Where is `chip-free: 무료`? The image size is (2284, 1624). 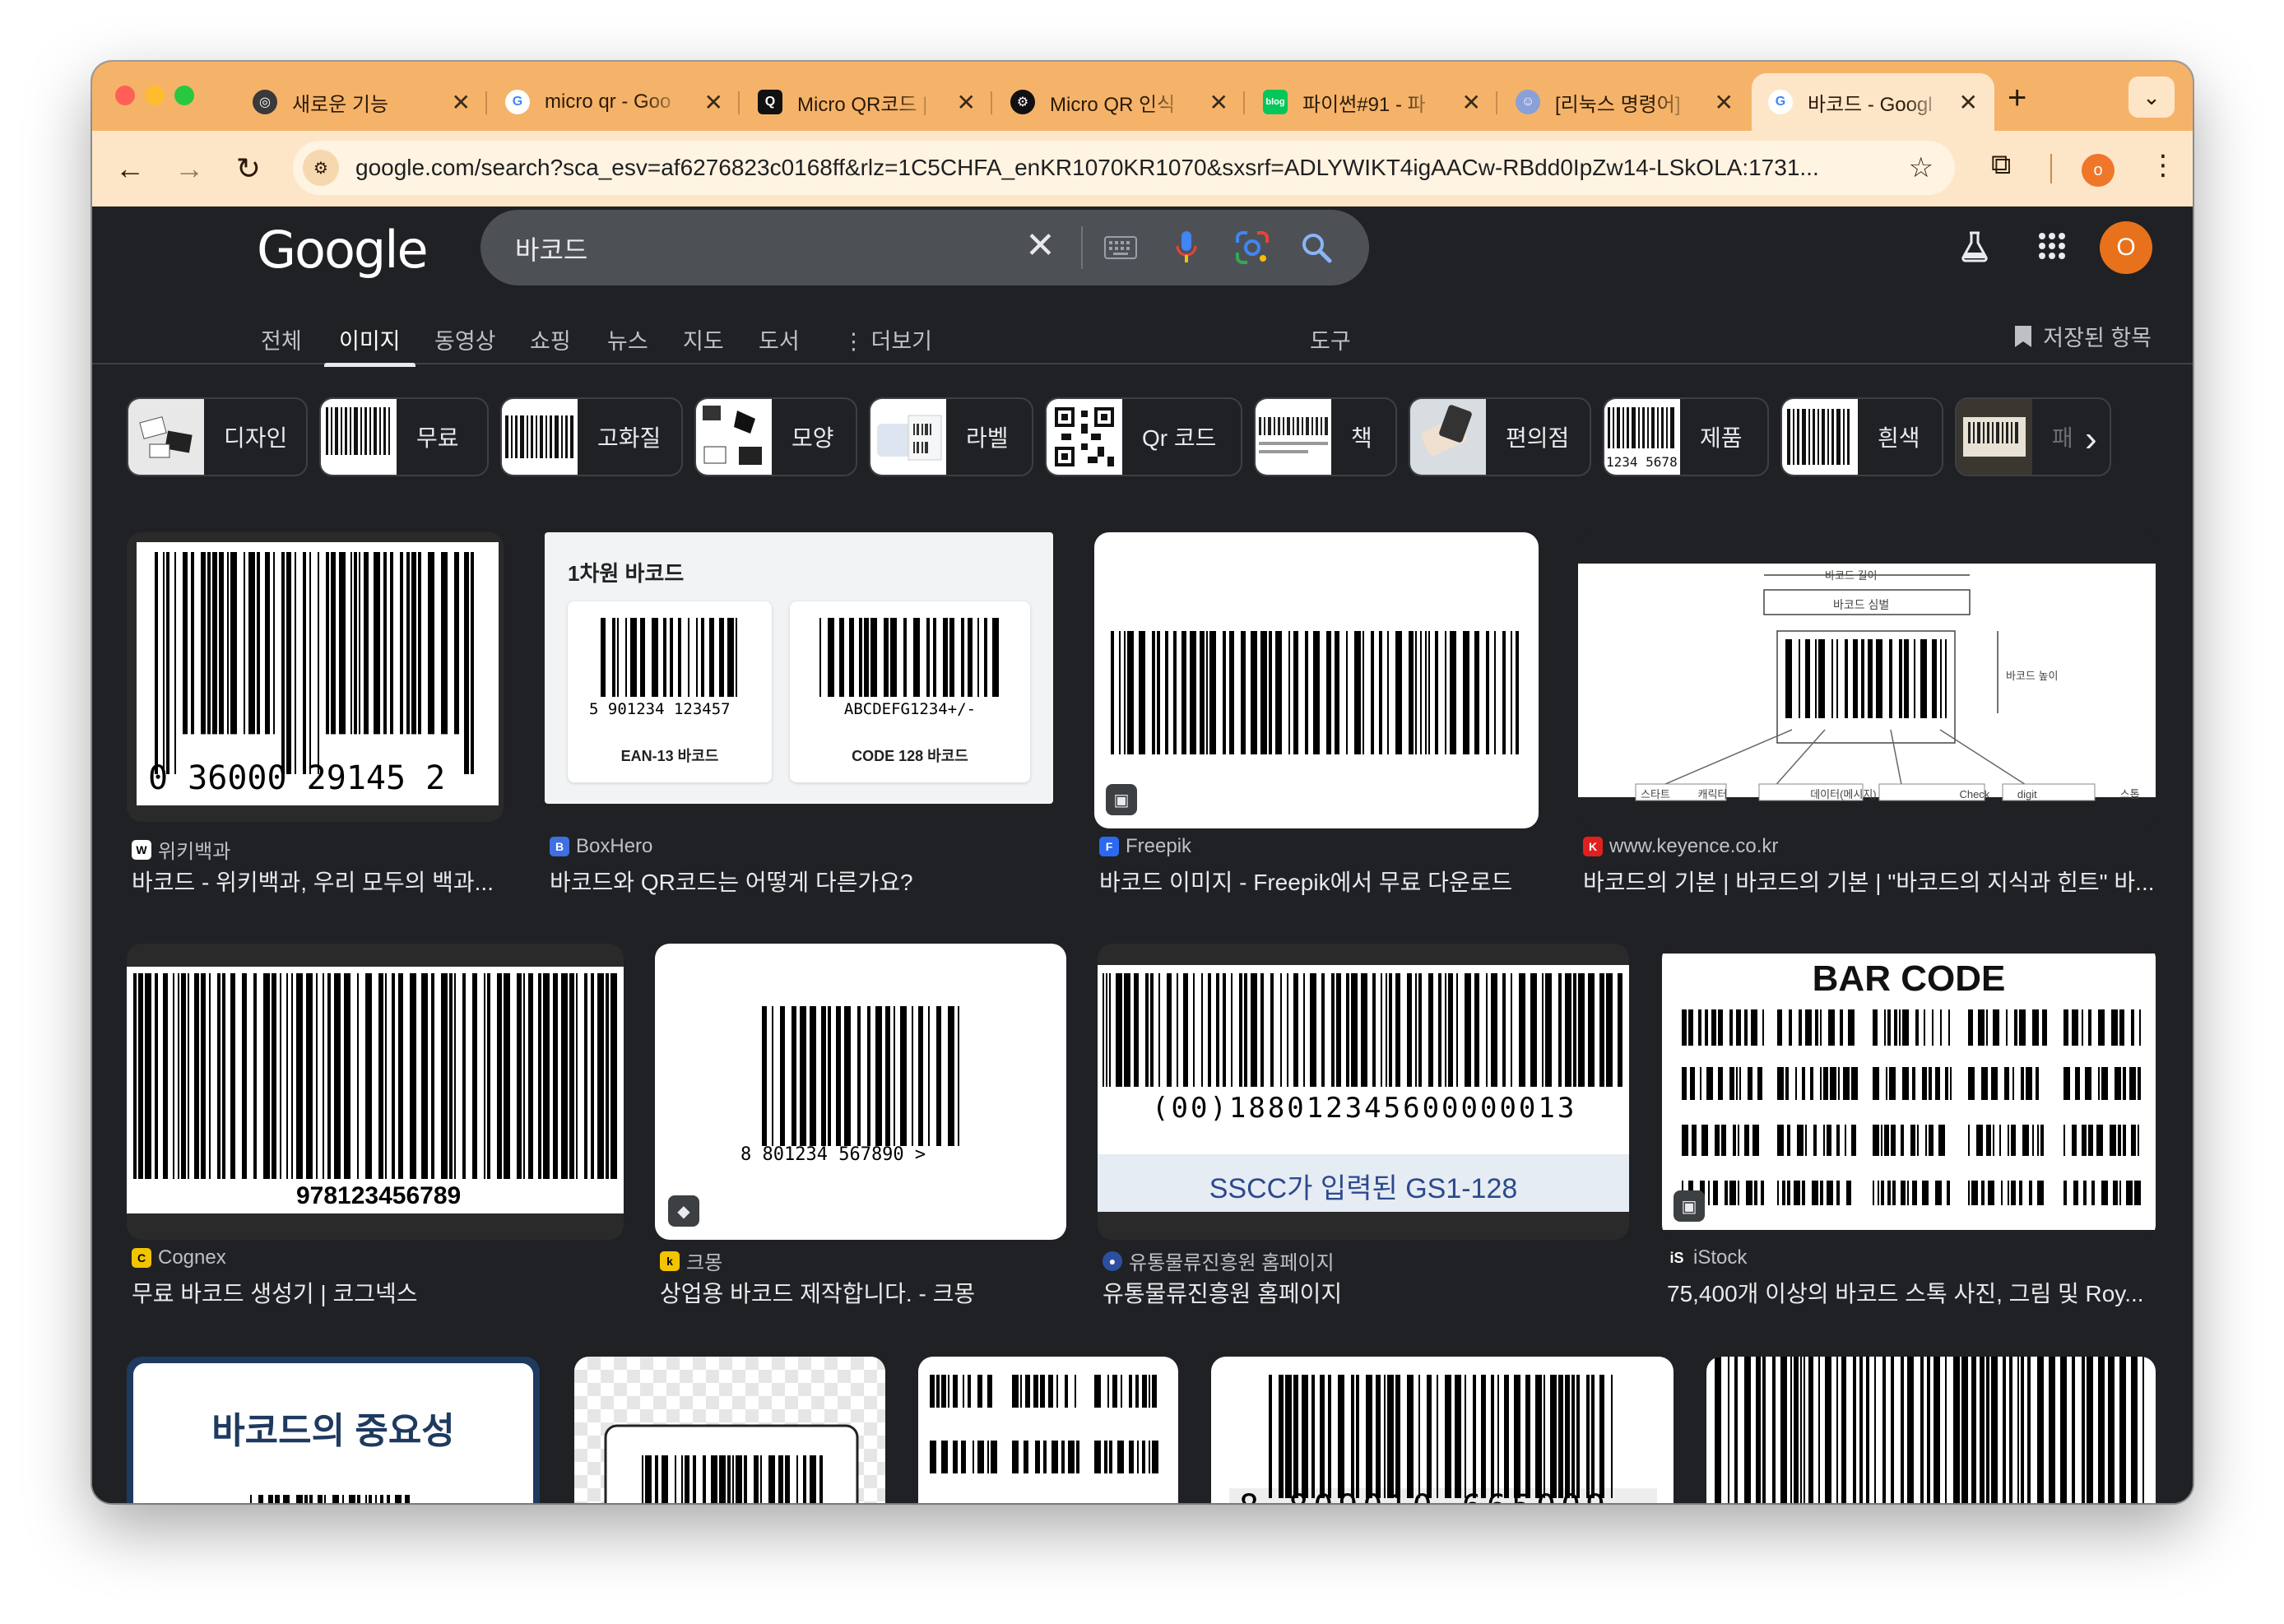
chip-free: 무료 is located at coordinates (404, 436).